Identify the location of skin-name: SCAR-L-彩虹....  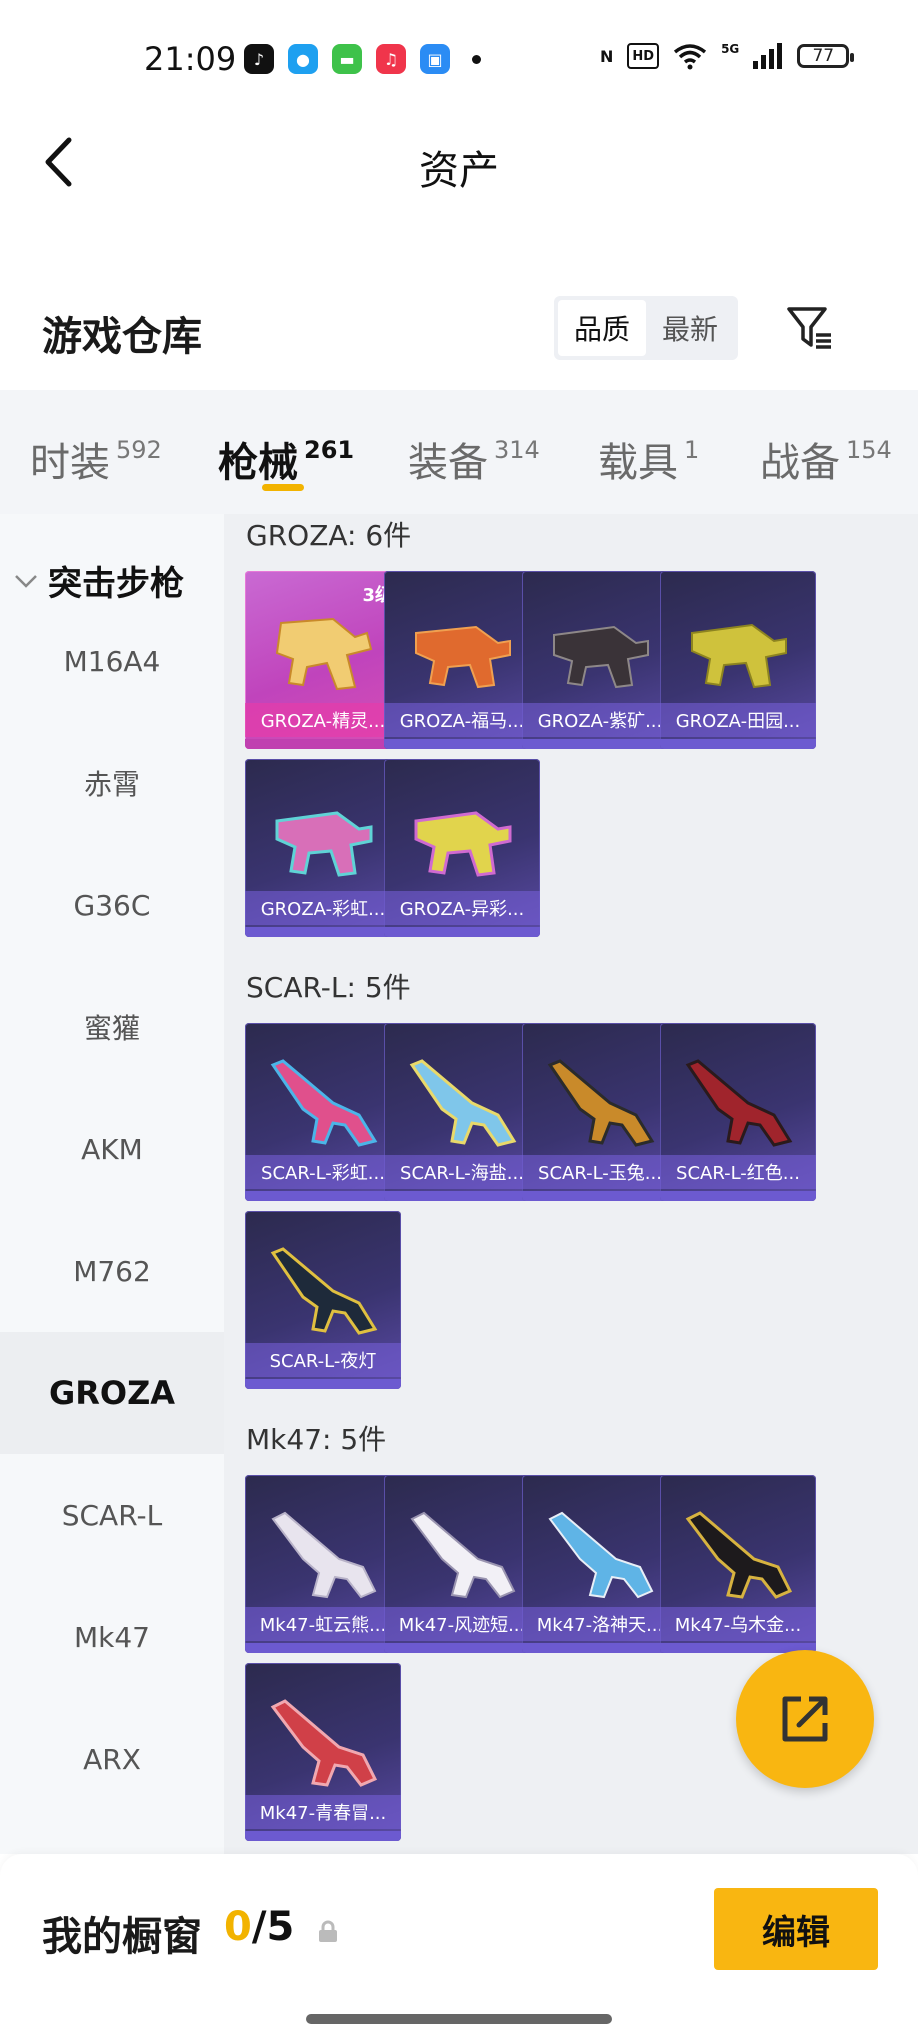
(323, 1172).